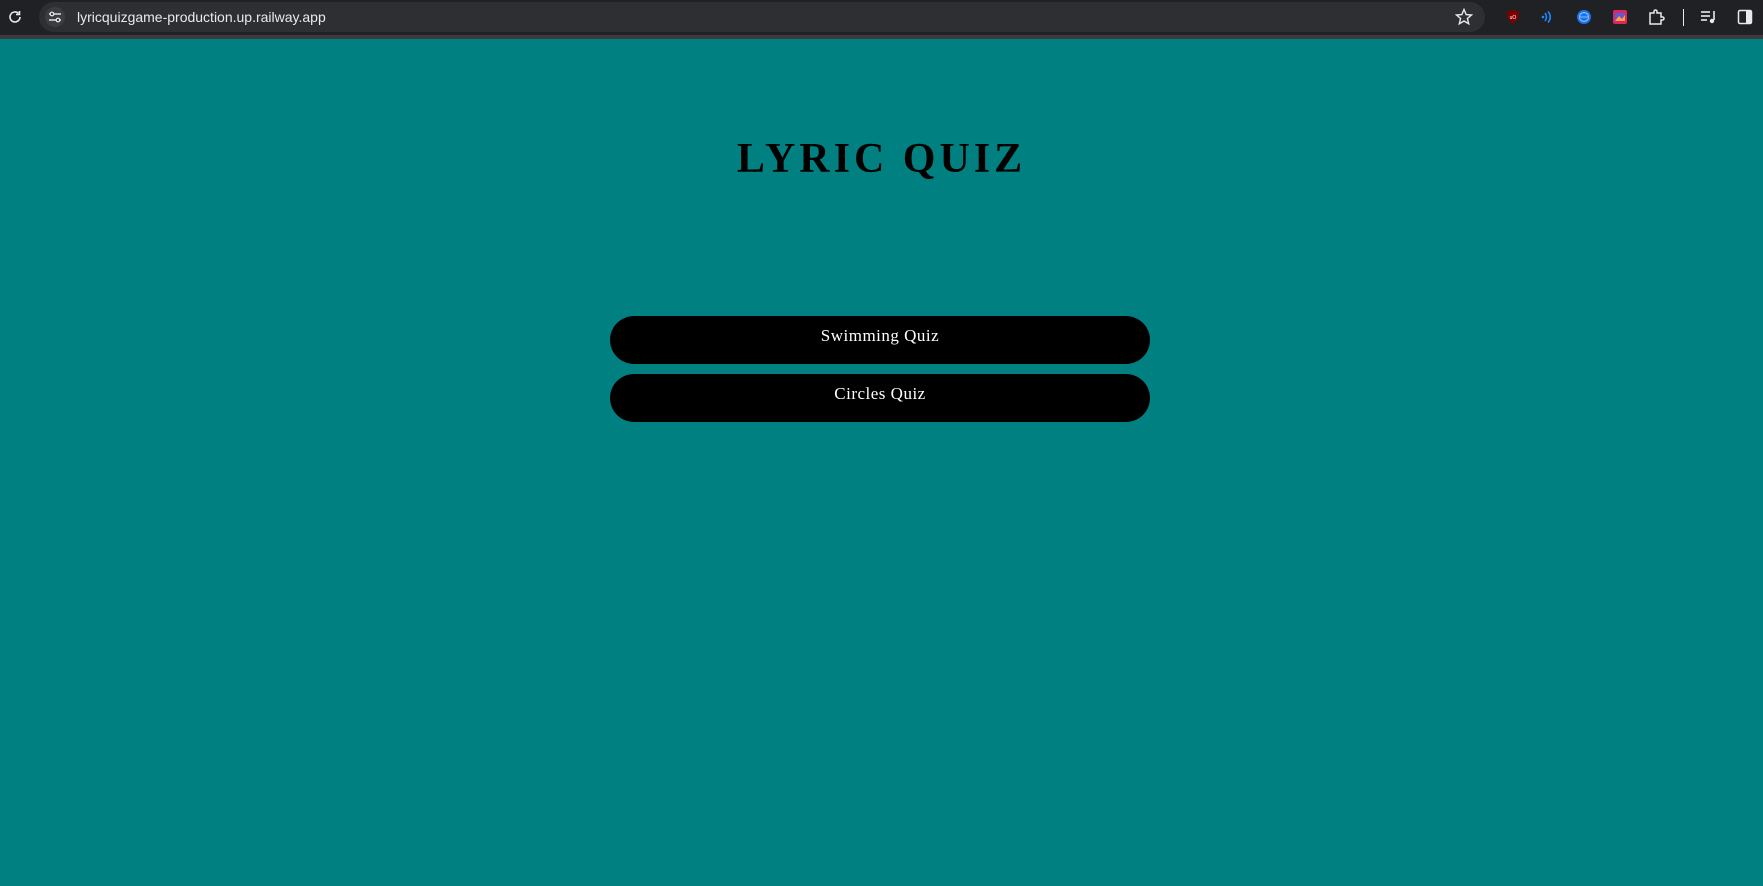 This screenshot has height=886, width=1763. What do you see at coordinates (881, 159) in the screenshot?
I see `page-title: LYRIC QUIZ` at bounding box center [881, 159].